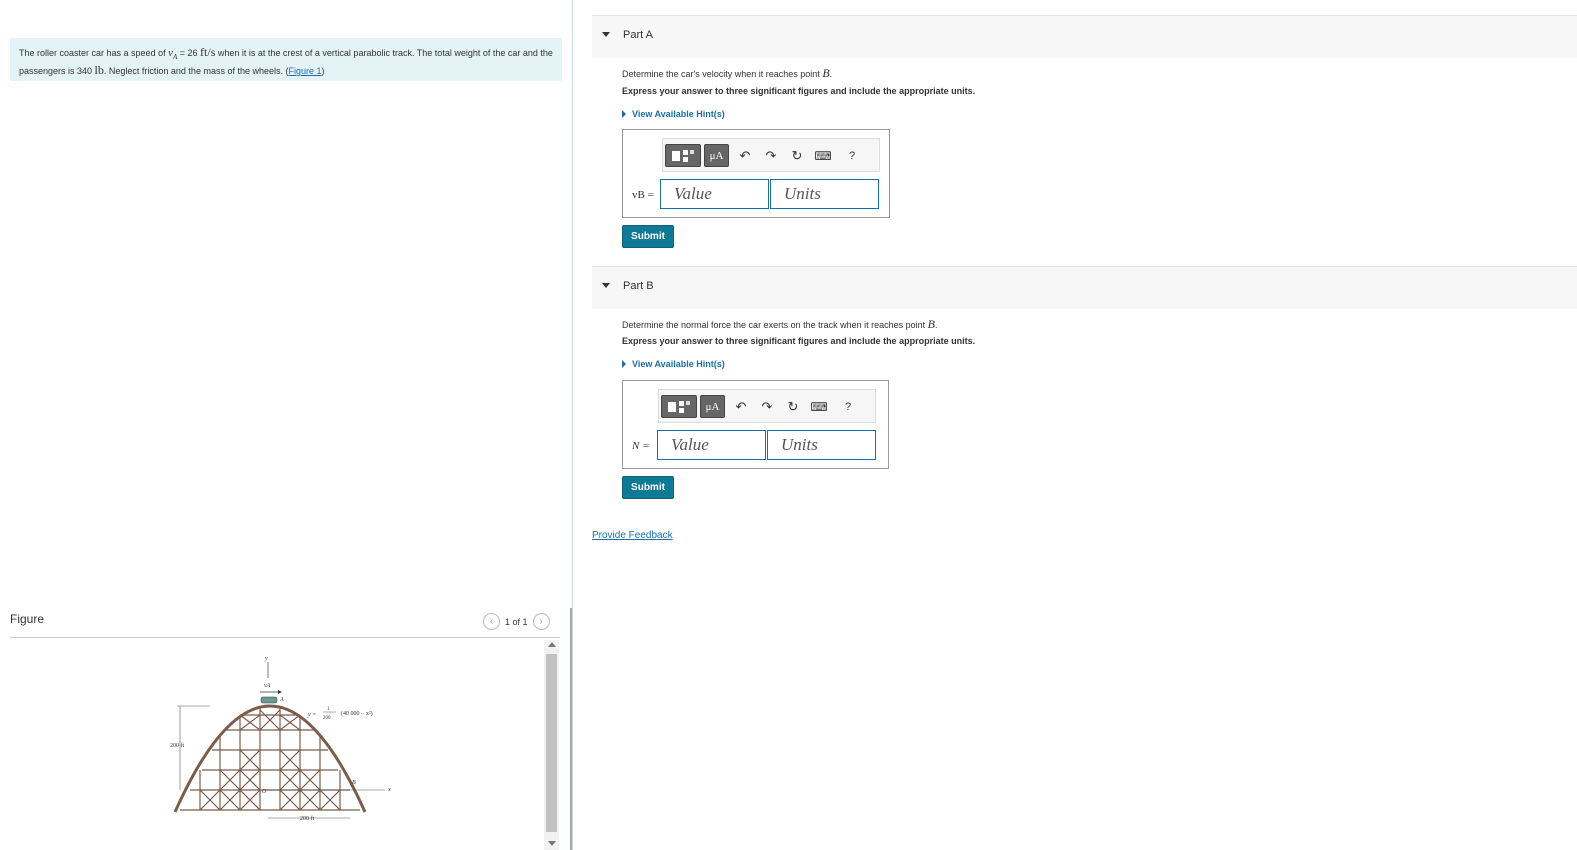 The image size is (1577, 850). What do you see at coordinates (269, 700) in the screenshot?
I see `coaster-car` at bounding box center [269, 700].